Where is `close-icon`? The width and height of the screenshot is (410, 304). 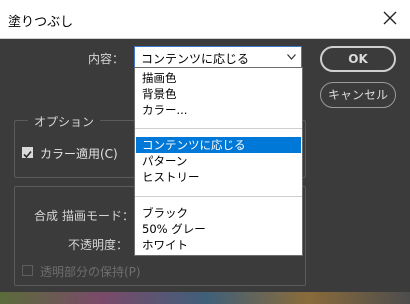
close-icon is located at coordinates (390, 18).